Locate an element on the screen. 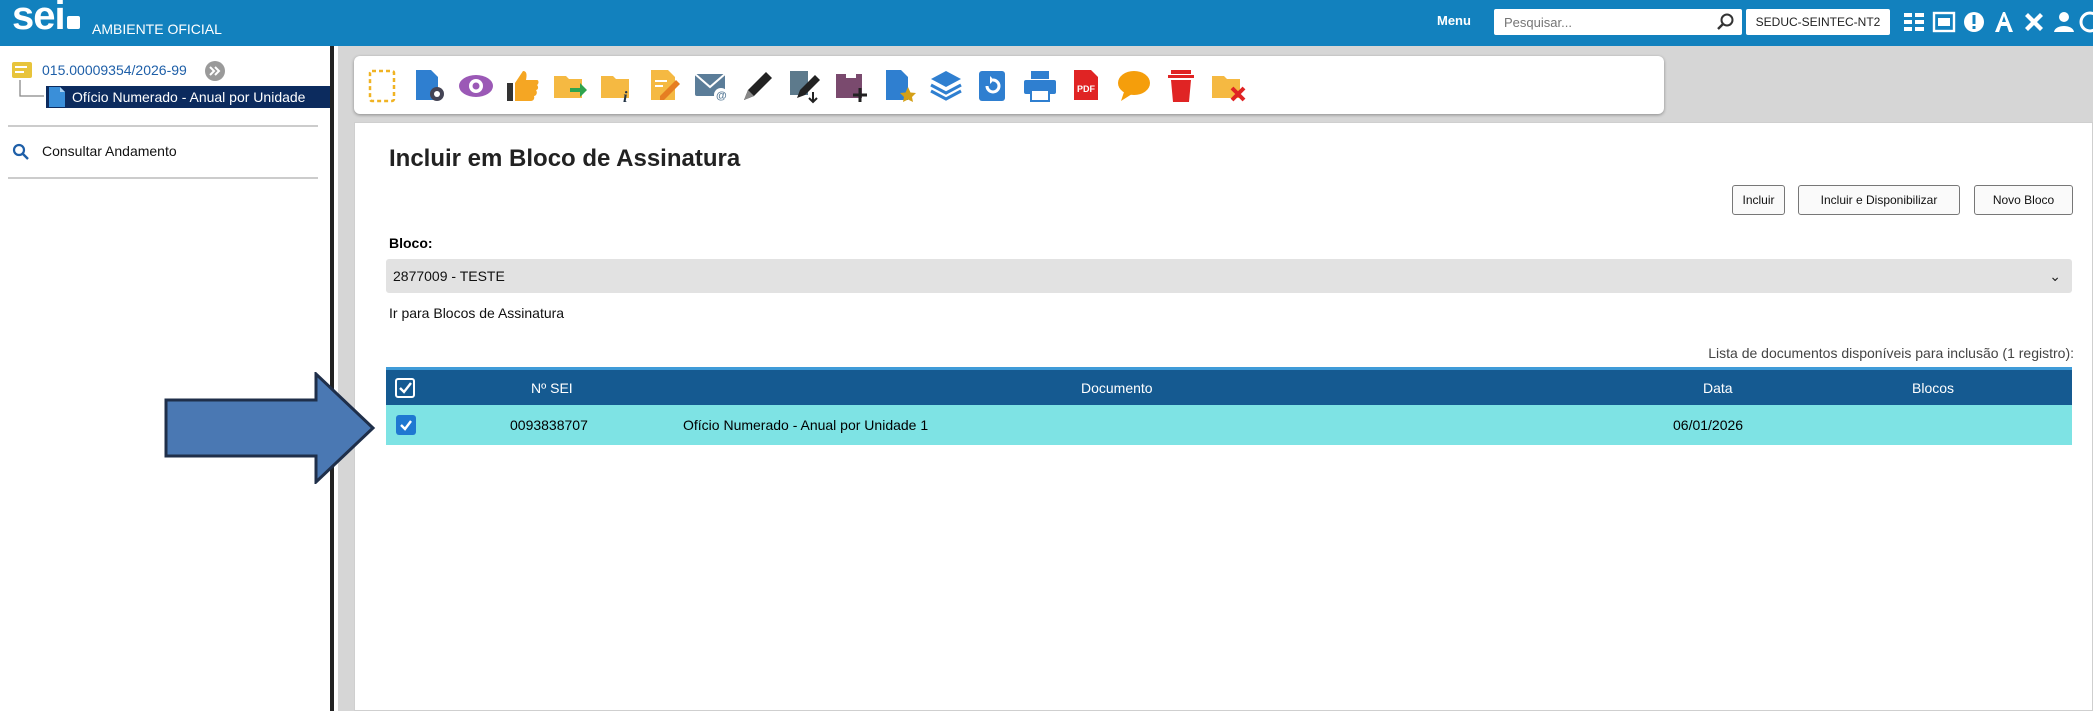 This screenshot has height=711, width=2093. incluir-disponibilizar-button: Incluir e Disponibilizar is located at coordinates (1879, 200).